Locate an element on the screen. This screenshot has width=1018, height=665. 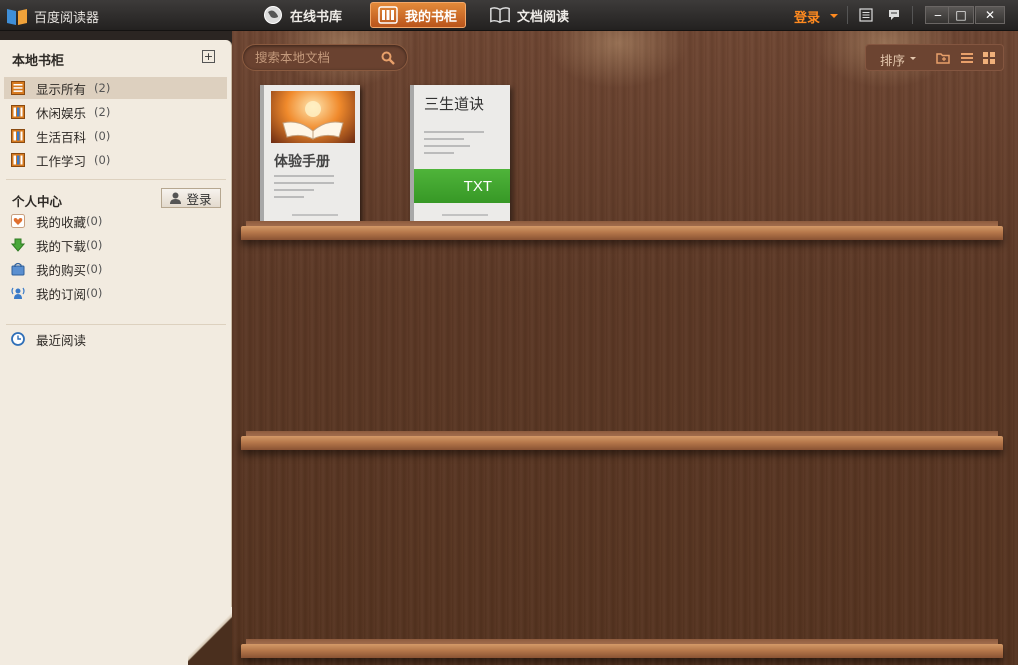
sidebar-item-leisure: 休闲娱乐 (2) is located at coordinates (115, 112).